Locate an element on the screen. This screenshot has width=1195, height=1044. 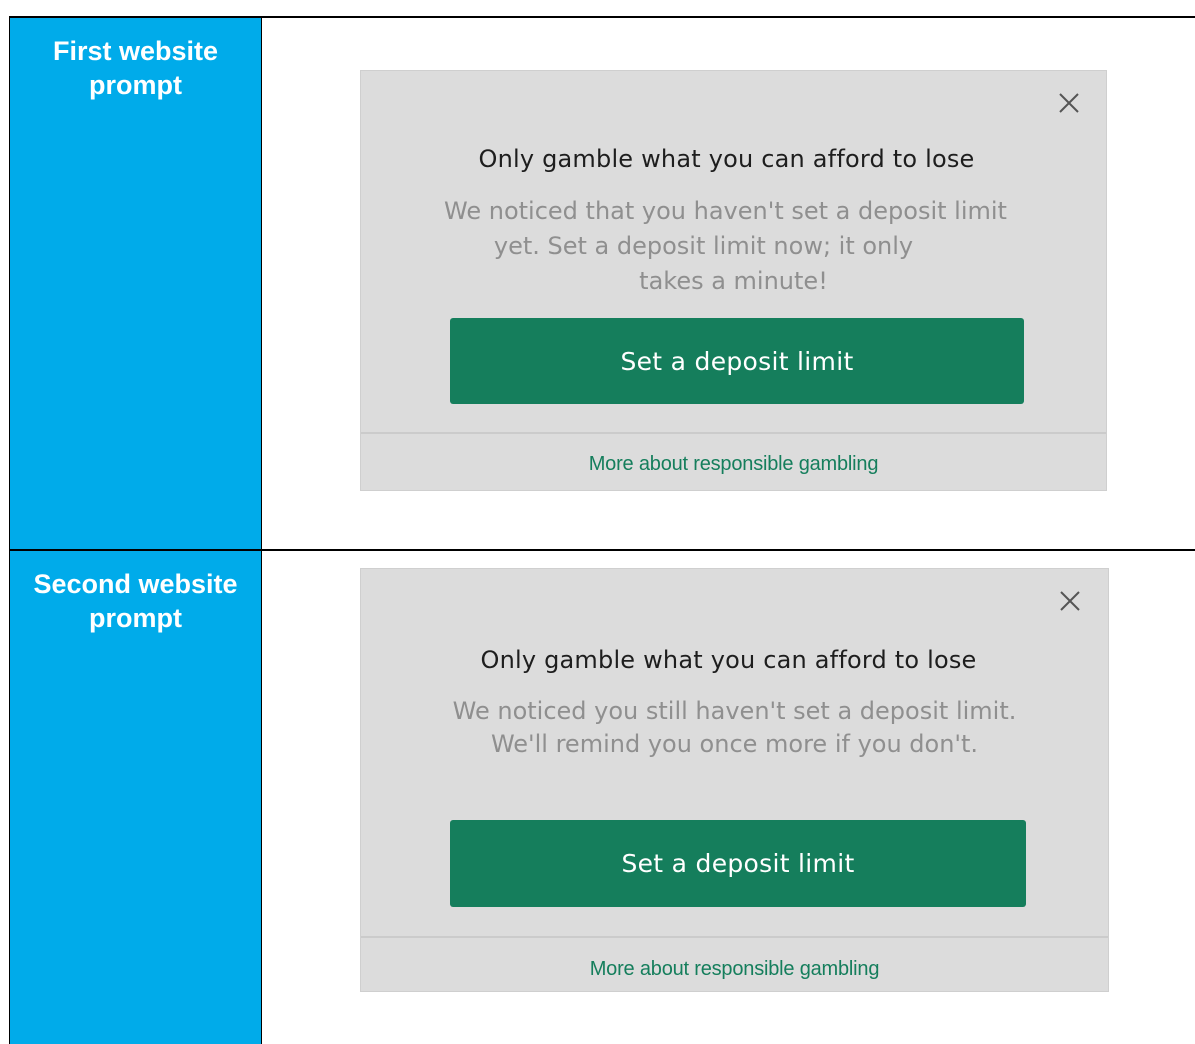
prompt-message-line: takes a minute! is located at coordinates (733, 281).